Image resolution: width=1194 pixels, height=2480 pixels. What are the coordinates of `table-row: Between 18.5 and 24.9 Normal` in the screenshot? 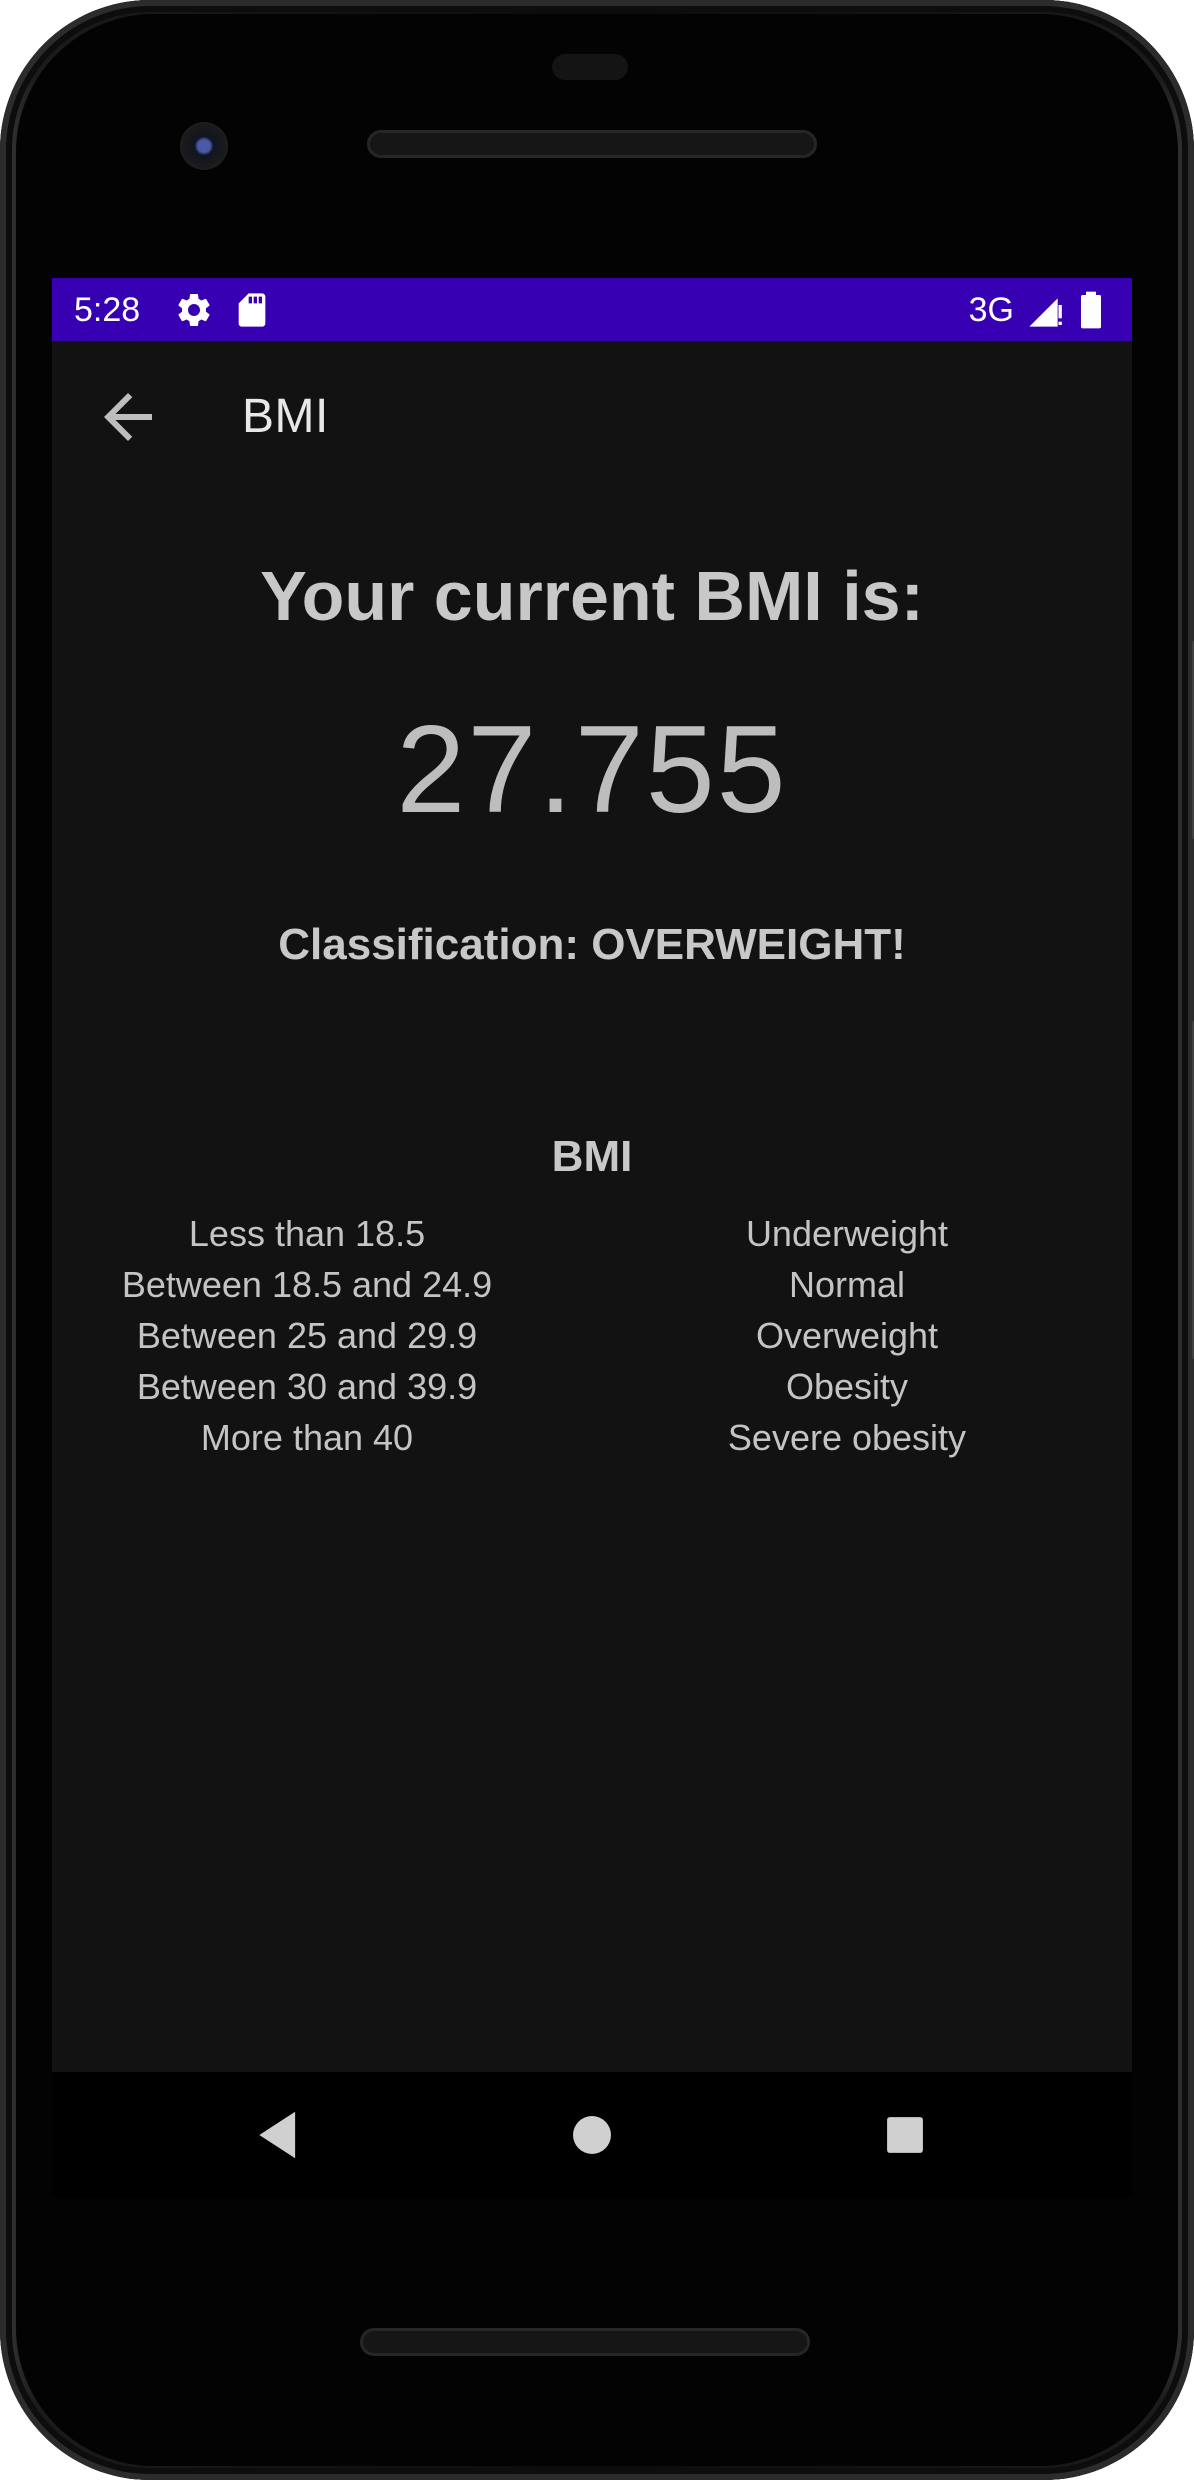 It's located at (592, 1284).